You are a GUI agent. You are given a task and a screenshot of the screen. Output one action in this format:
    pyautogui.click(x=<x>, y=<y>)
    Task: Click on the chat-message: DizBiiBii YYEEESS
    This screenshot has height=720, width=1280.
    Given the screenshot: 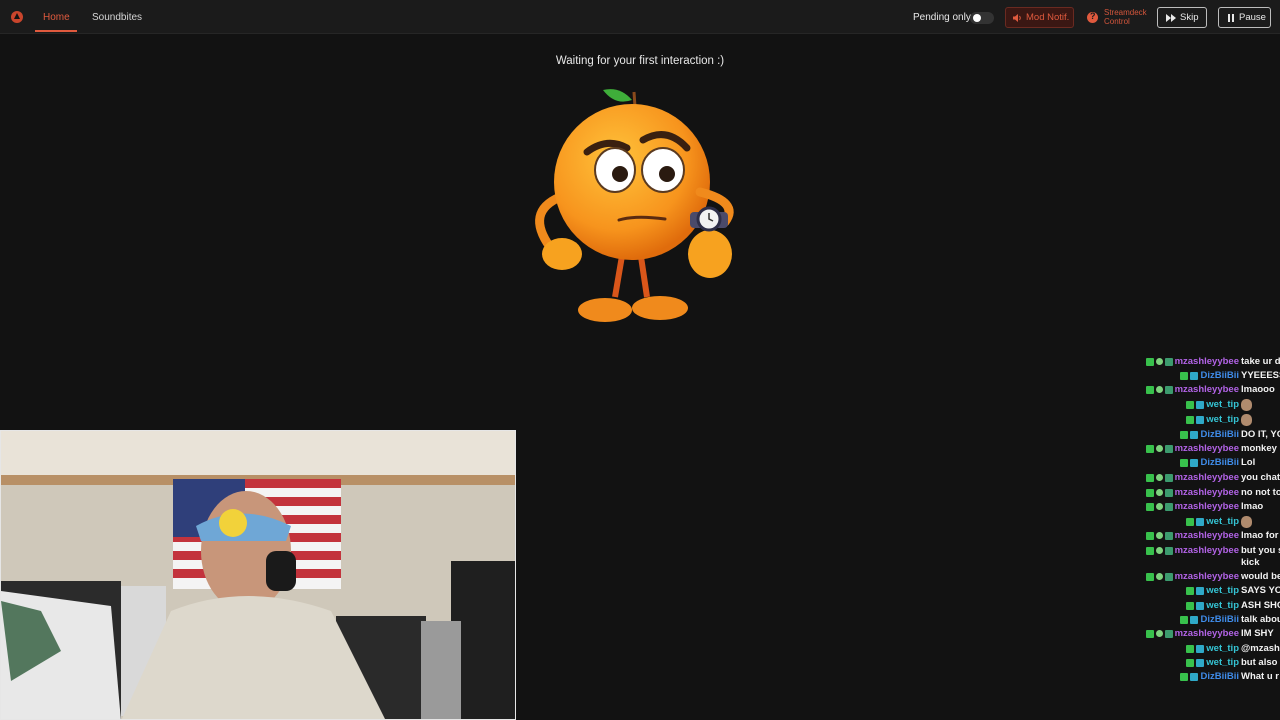 What is the action you would take?
    pyautogui.click(x=1205, y=377)
    